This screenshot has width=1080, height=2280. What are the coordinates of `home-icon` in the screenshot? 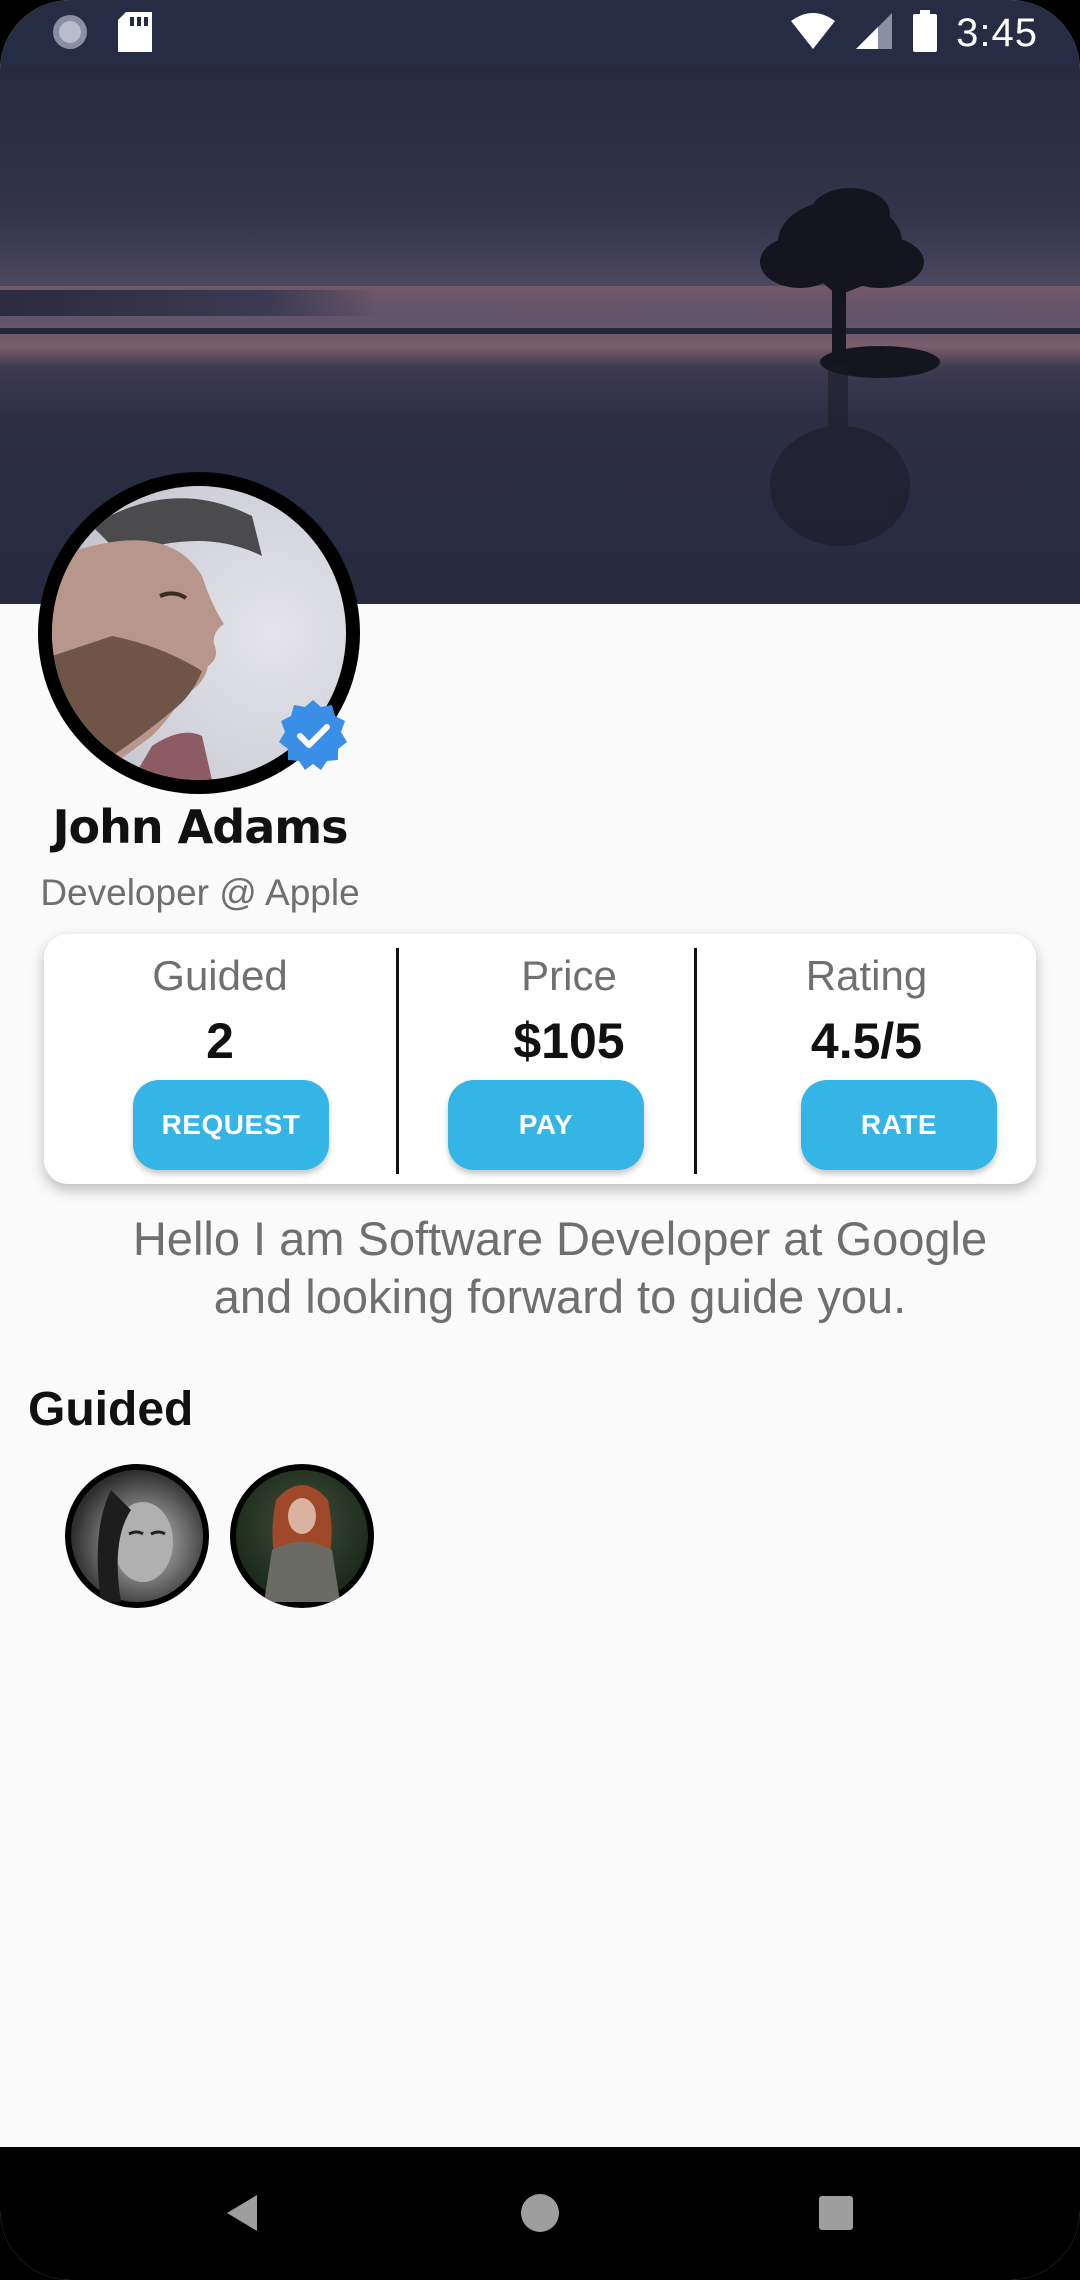 It's located at (540, 2213).